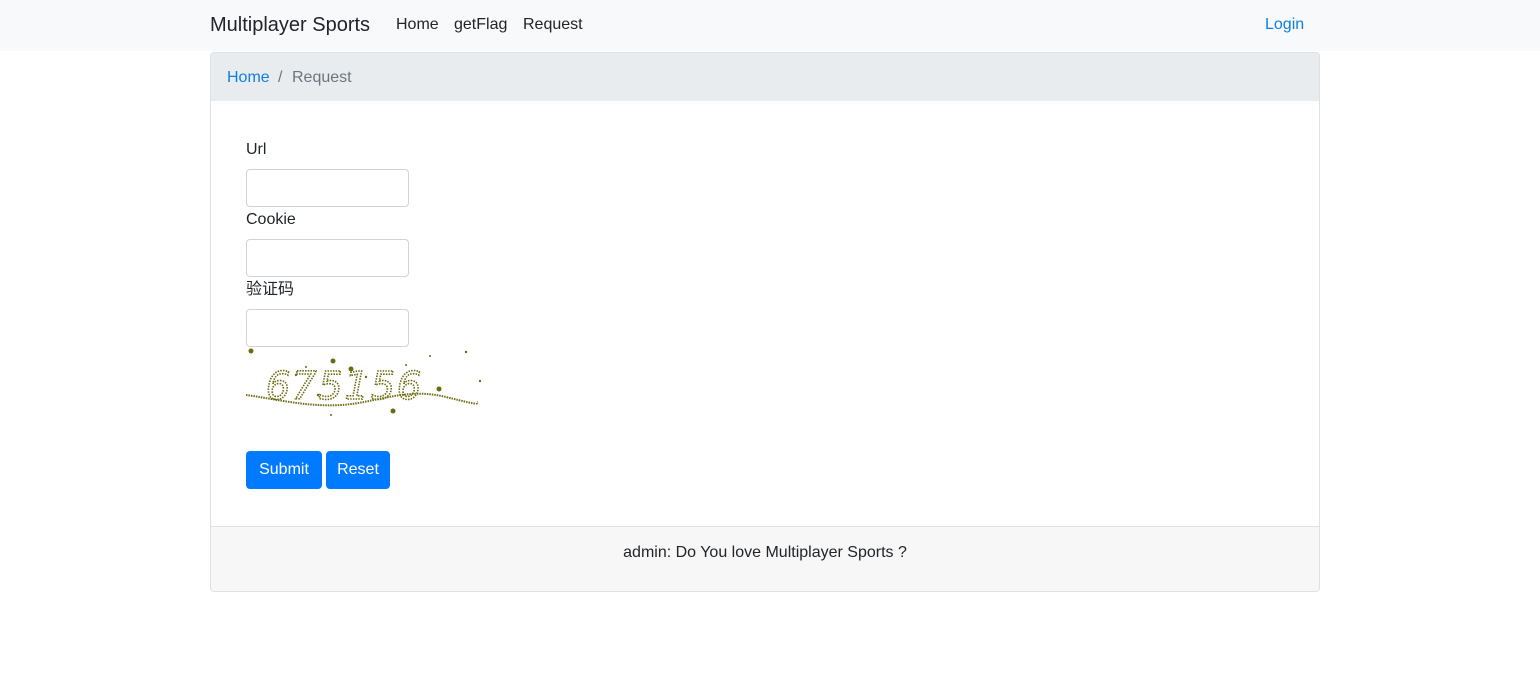  What do you see at coordinates (553, 25) in the screenshot?
I see `nav-link-request: Request` at bounding box center [553, 25].